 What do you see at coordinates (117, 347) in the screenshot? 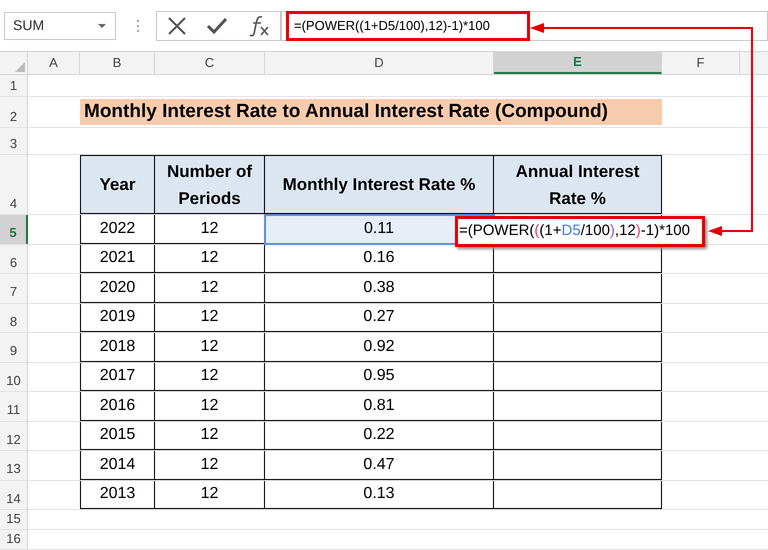
I see `table-cell: 2018` at bounding box center [117, 347].